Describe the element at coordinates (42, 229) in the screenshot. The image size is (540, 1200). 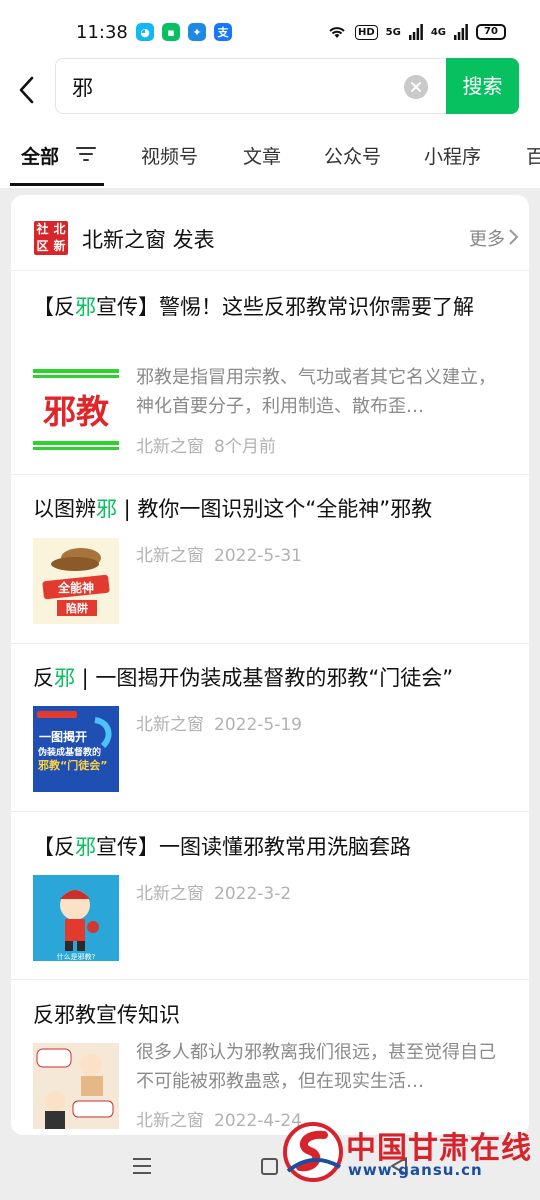
I see `logo-char: 社` at that location.